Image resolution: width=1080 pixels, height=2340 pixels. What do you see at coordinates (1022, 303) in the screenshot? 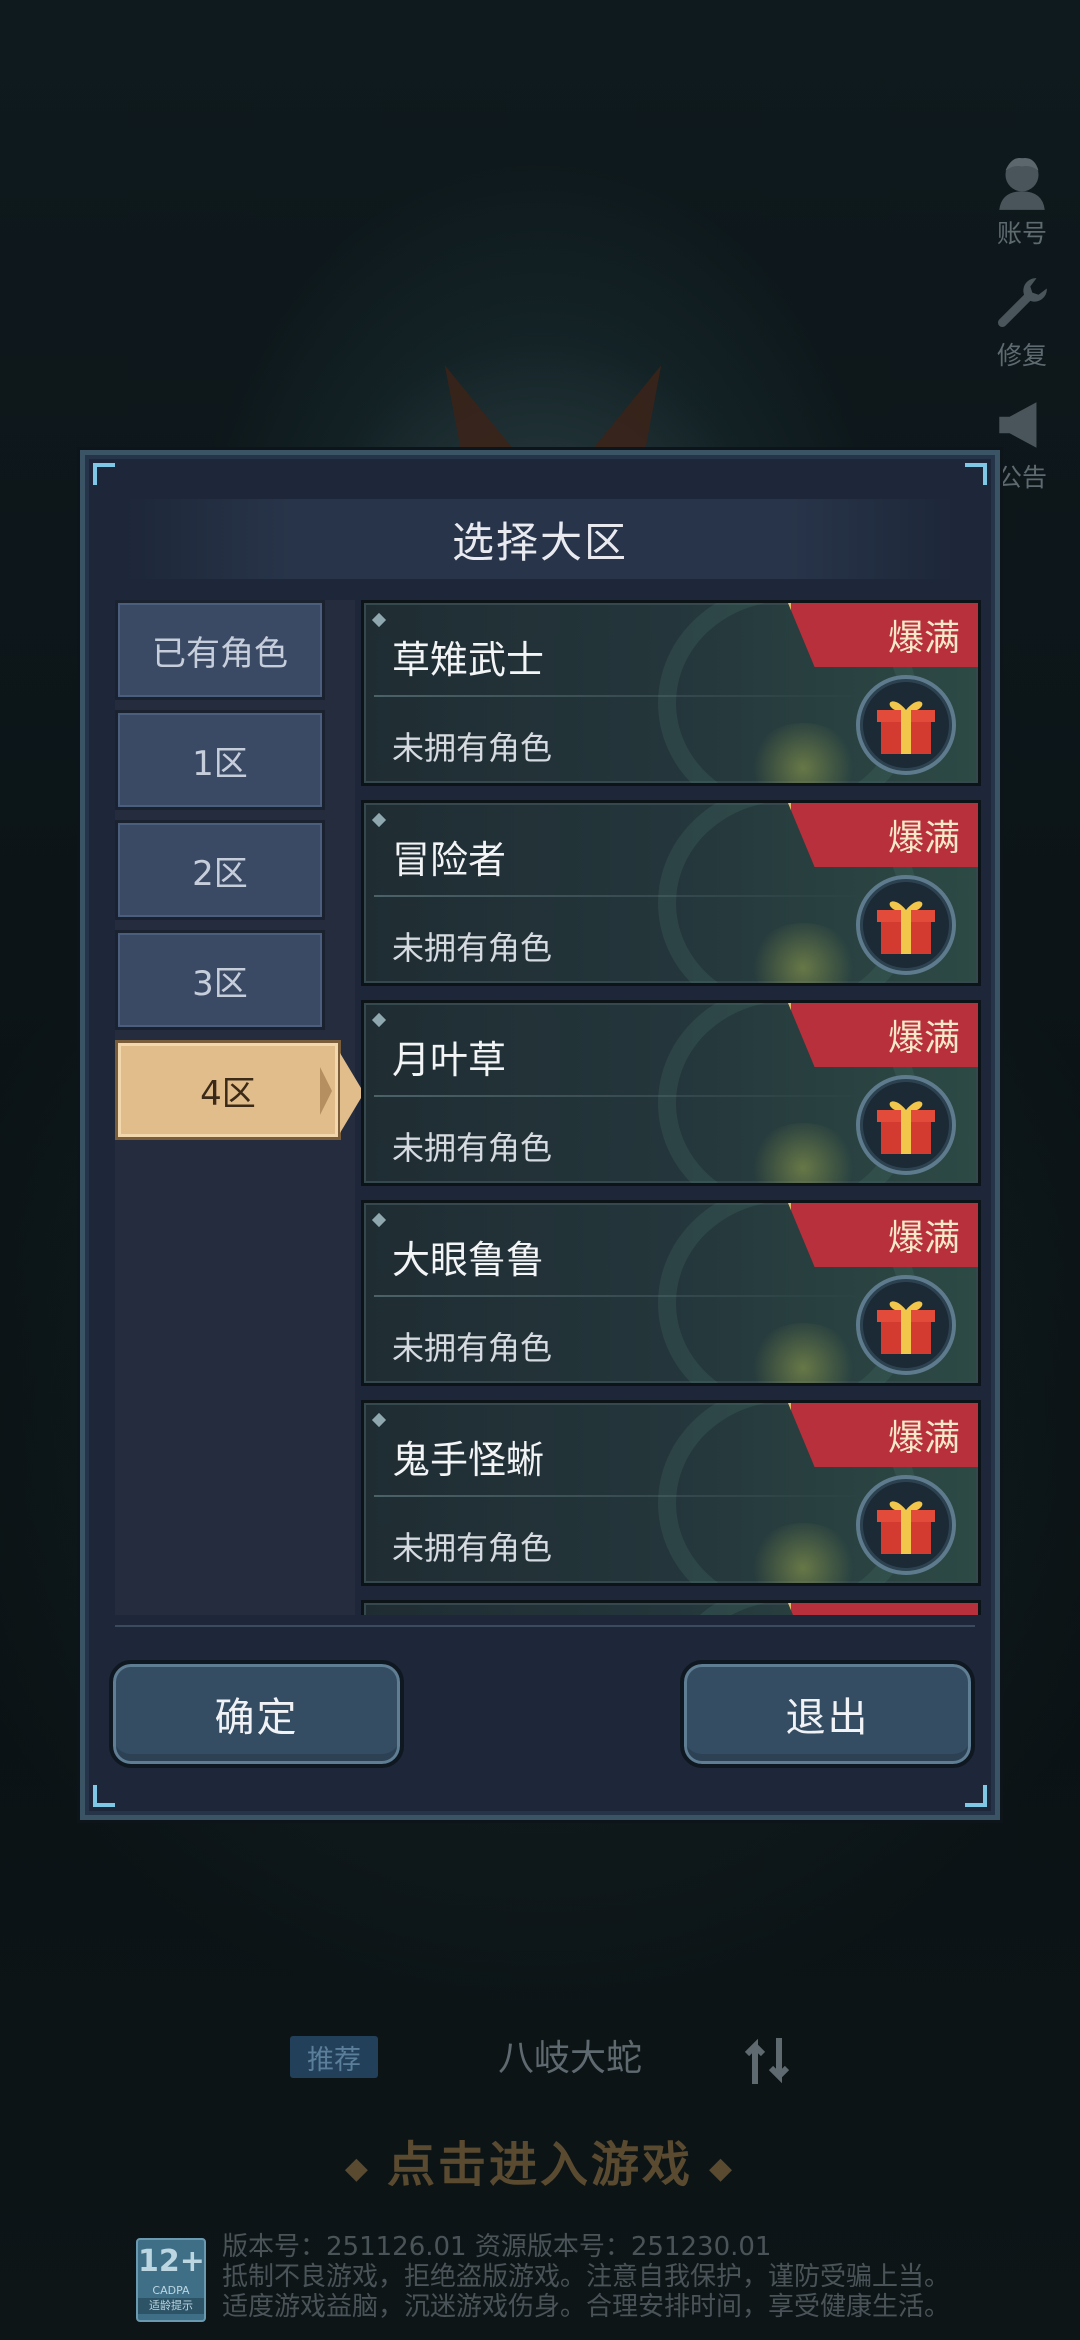
I see `wrench-icon` at bounding box center [1022, 303].